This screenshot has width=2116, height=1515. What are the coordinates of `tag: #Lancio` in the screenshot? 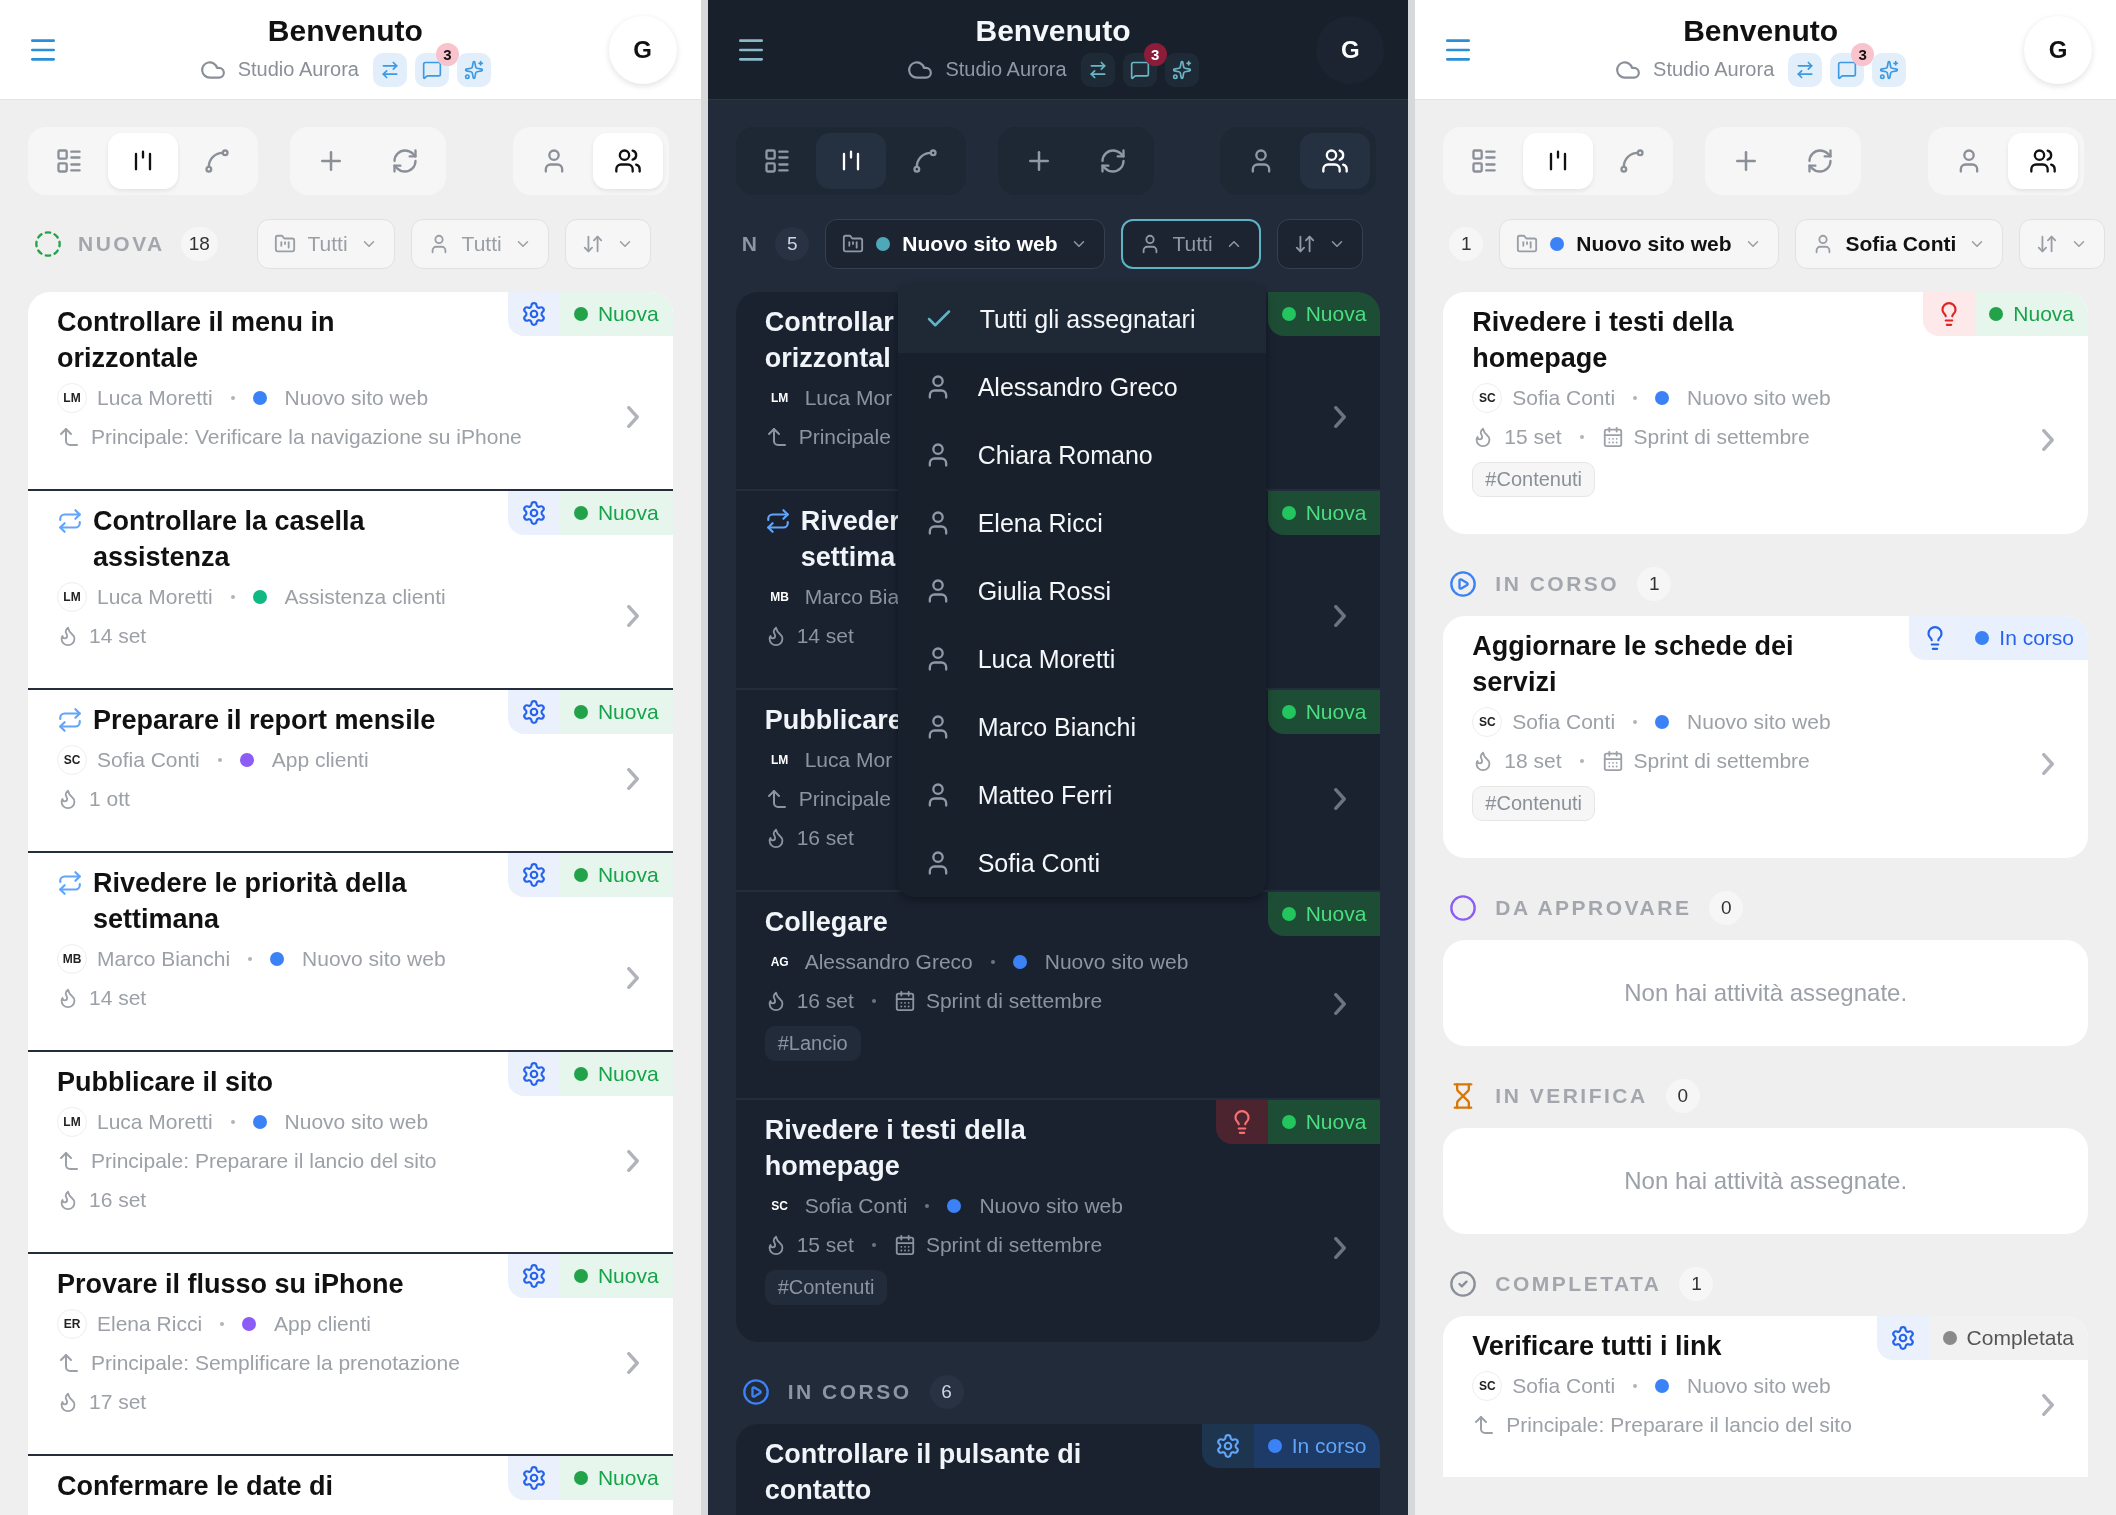 It's located at (812, 1043).